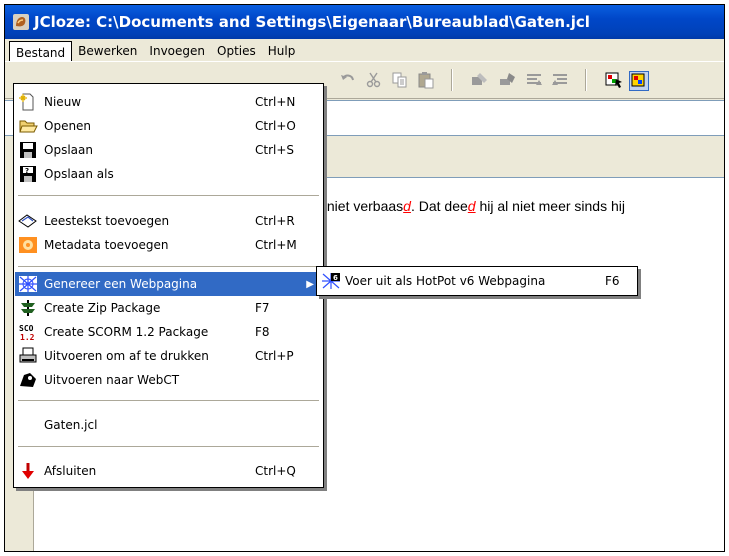  I want to click on open-folder-icon, so click(28, 126).